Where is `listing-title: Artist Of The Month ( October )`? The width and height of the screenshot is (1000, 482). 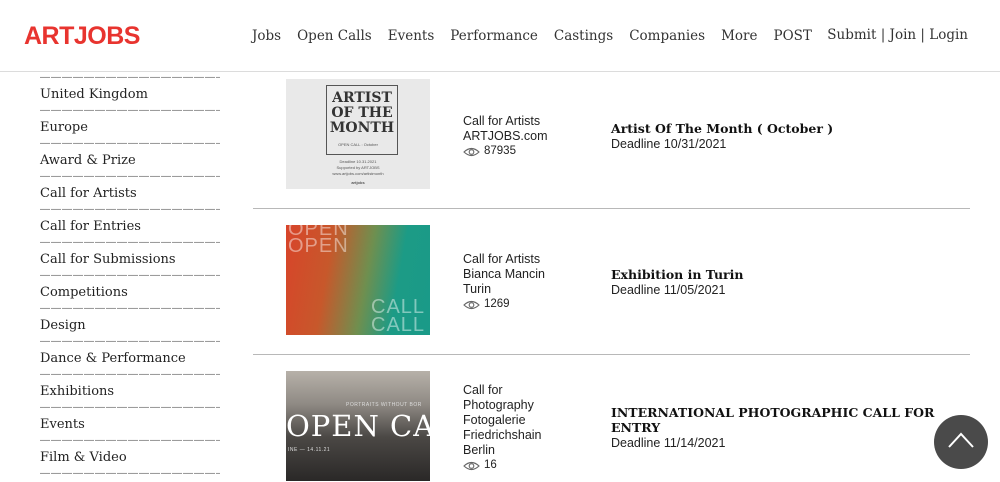
listing-title: Artist Of The Month ( October ) is located at coordinates (776, 128).